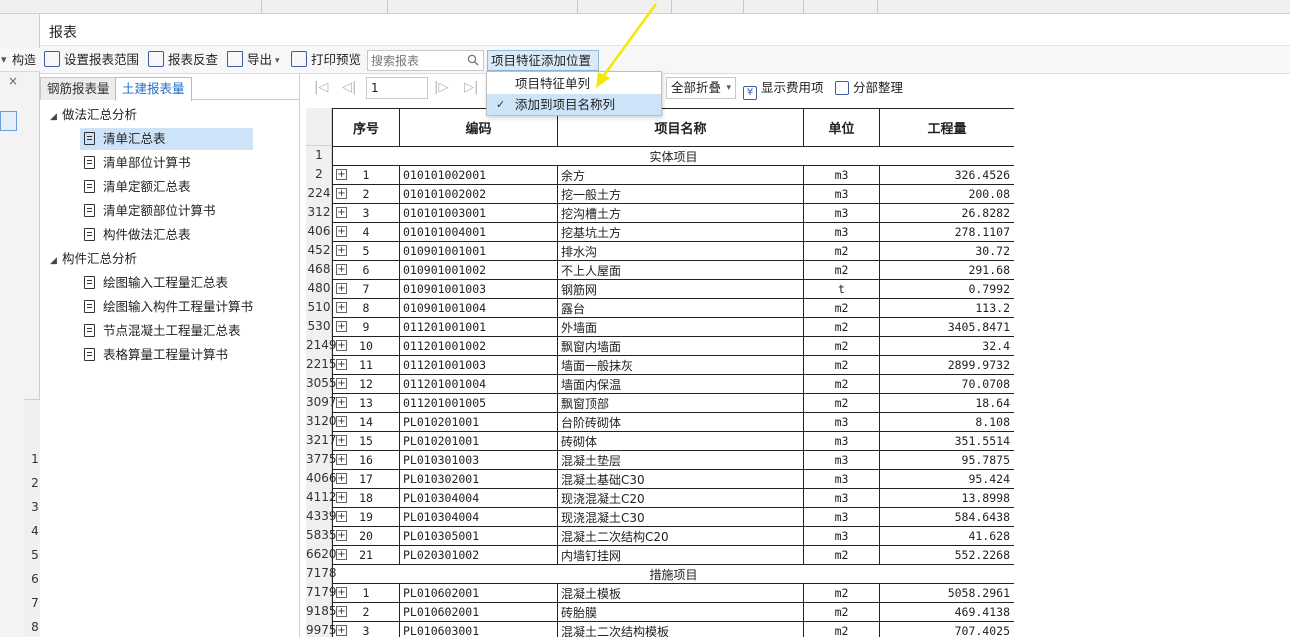  Describe the element at coordinates (680, 460) in the screenshot. I see `cell-name: 混凝土垫层` at that location.